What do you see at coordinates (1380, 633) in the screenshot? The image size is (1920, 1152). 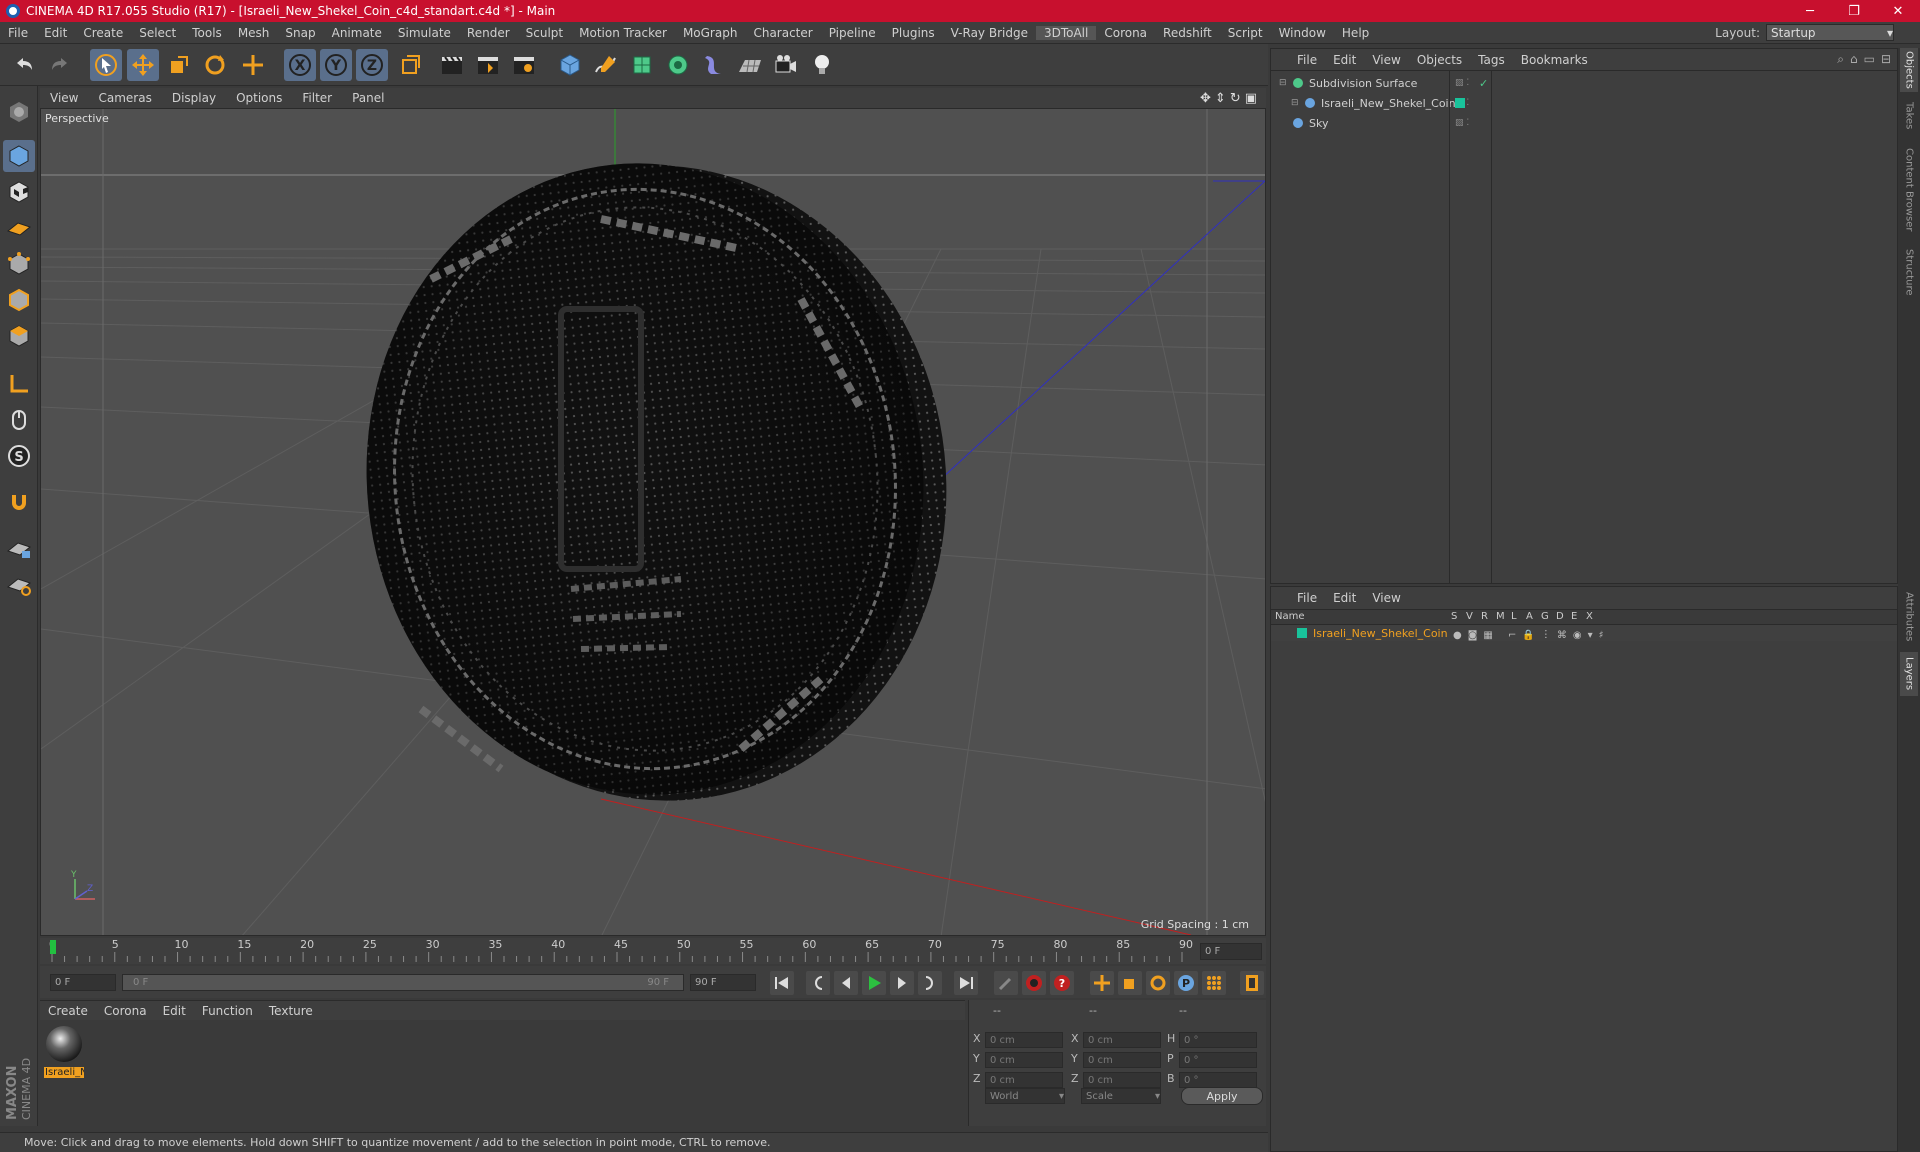 I see `layer-name: Israeli_New_Shekel_Coin` at bounding box center [1380, 633].